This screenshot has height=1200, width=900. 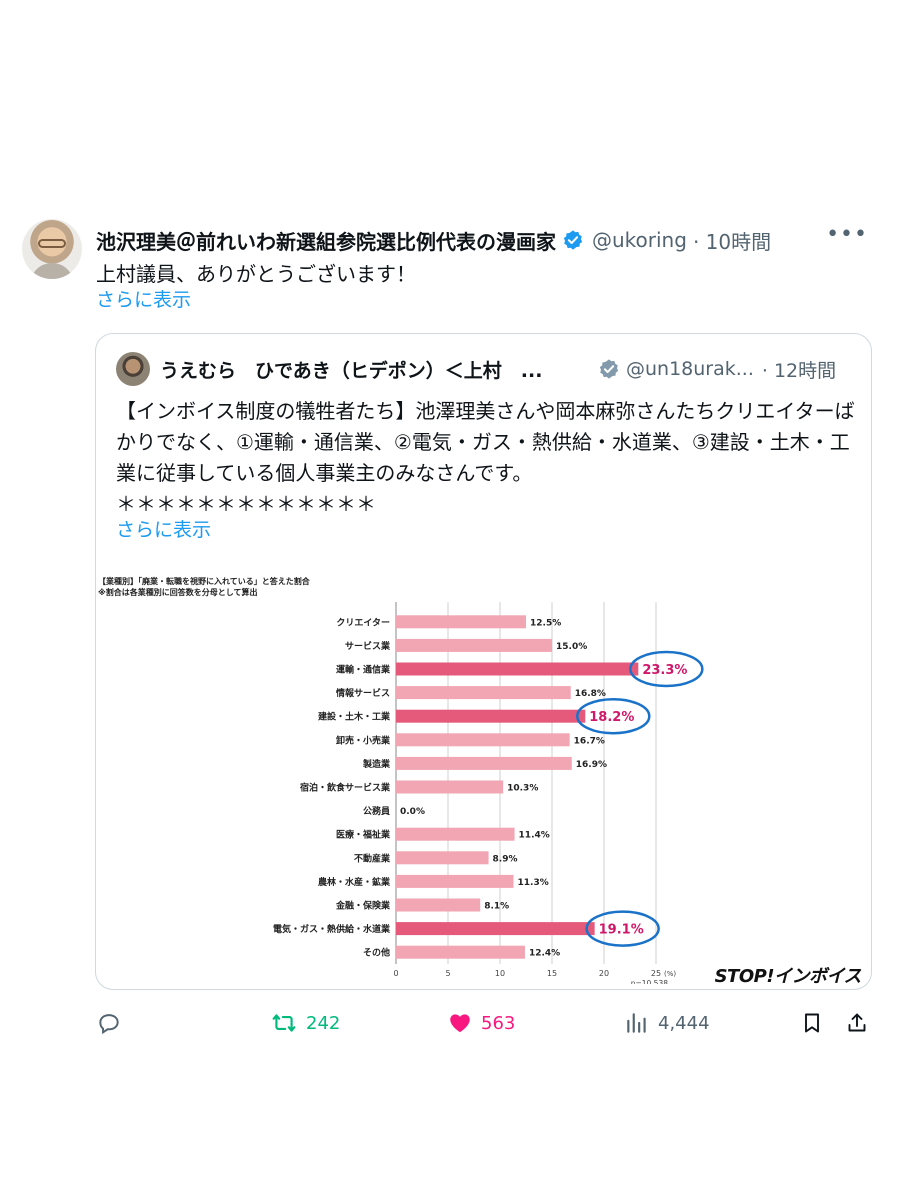 What do you see at coordinates (362, 693) in the screenshot?
I see `category-label: 情報サービス` at bounding box center [362, 693].